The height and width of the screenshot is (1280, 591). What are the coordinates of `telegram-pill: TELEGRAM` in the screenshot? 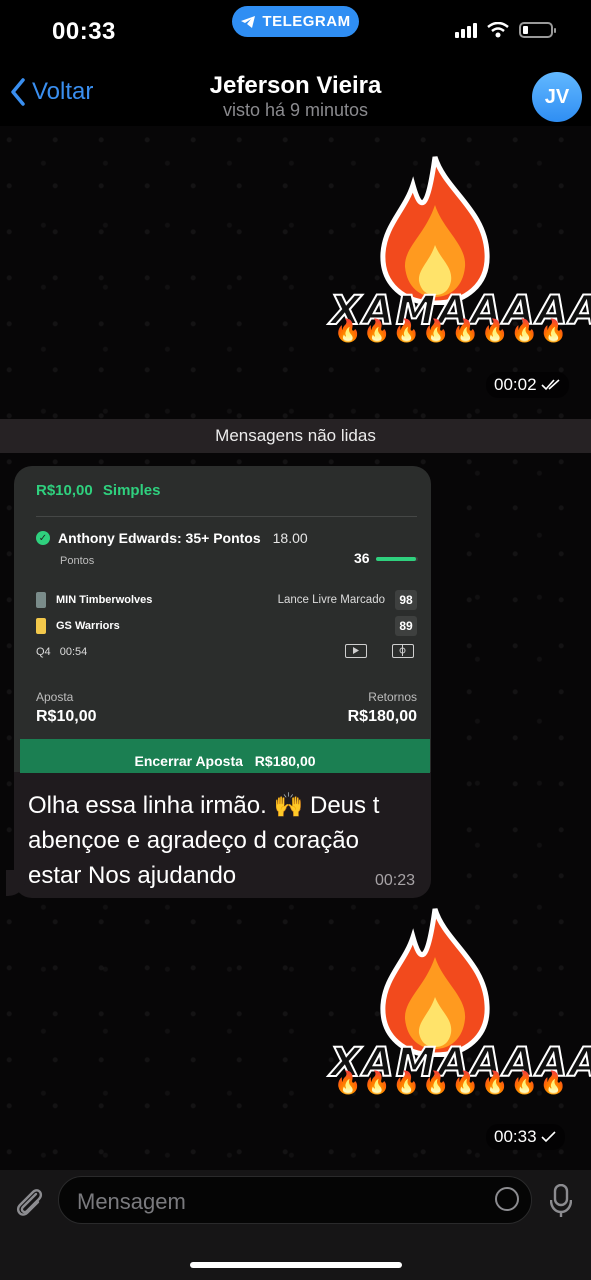 It's located at (295, 21).